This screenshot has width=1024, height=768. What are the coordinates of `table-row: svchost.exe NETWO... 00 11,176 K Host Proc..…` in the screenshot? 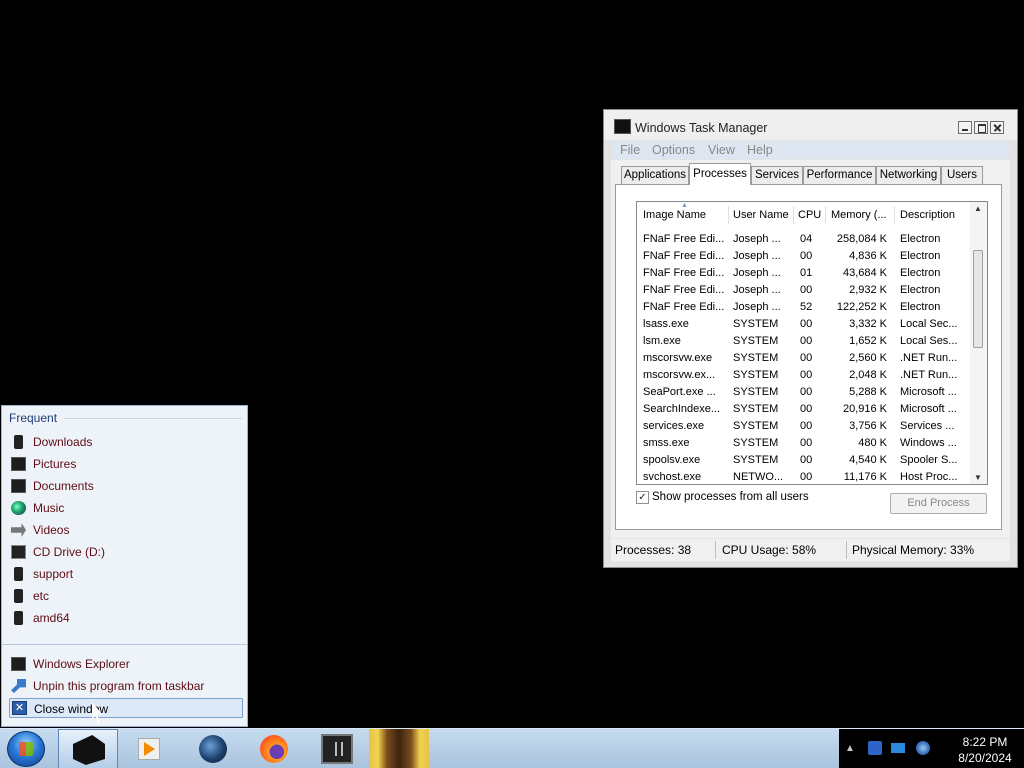 It's located at (804, 477).